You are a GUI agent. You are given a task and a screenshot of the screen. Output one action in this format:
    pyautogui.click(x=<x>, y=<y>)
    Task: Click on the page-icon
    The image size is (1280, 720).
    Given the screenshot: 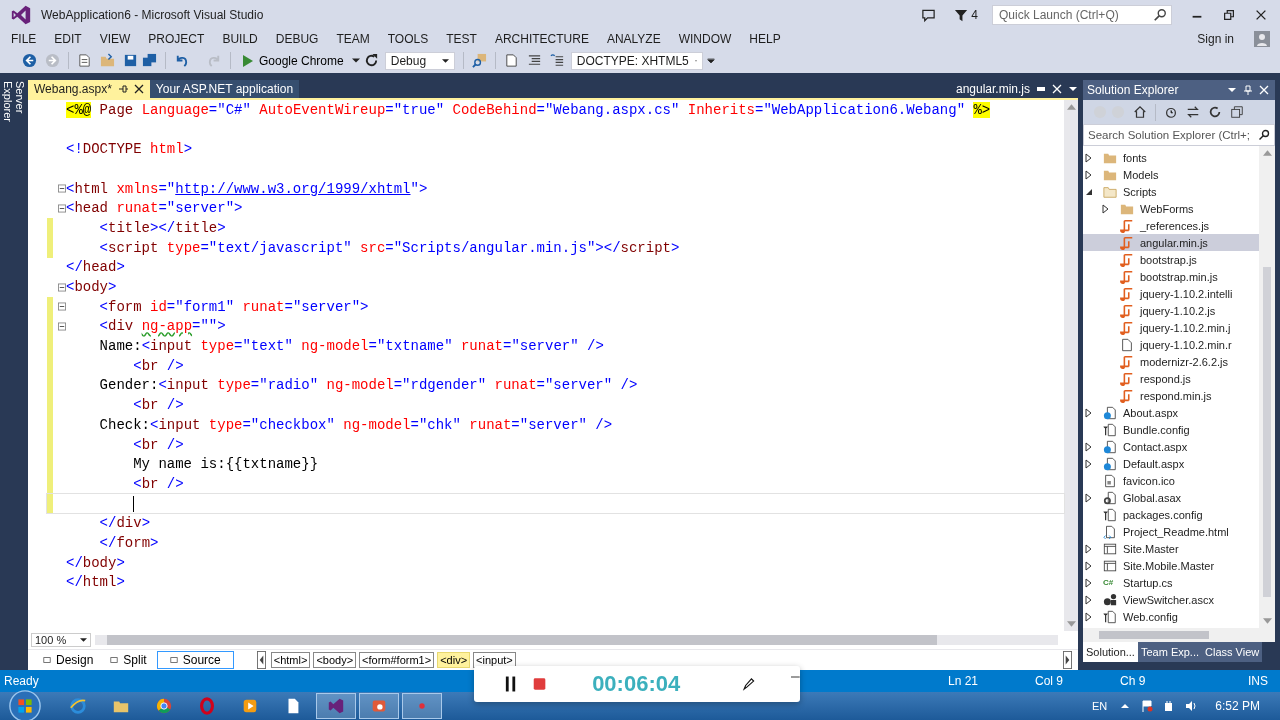 What is the action you would take?
    pyautogui.click(x=511, y=60)
    